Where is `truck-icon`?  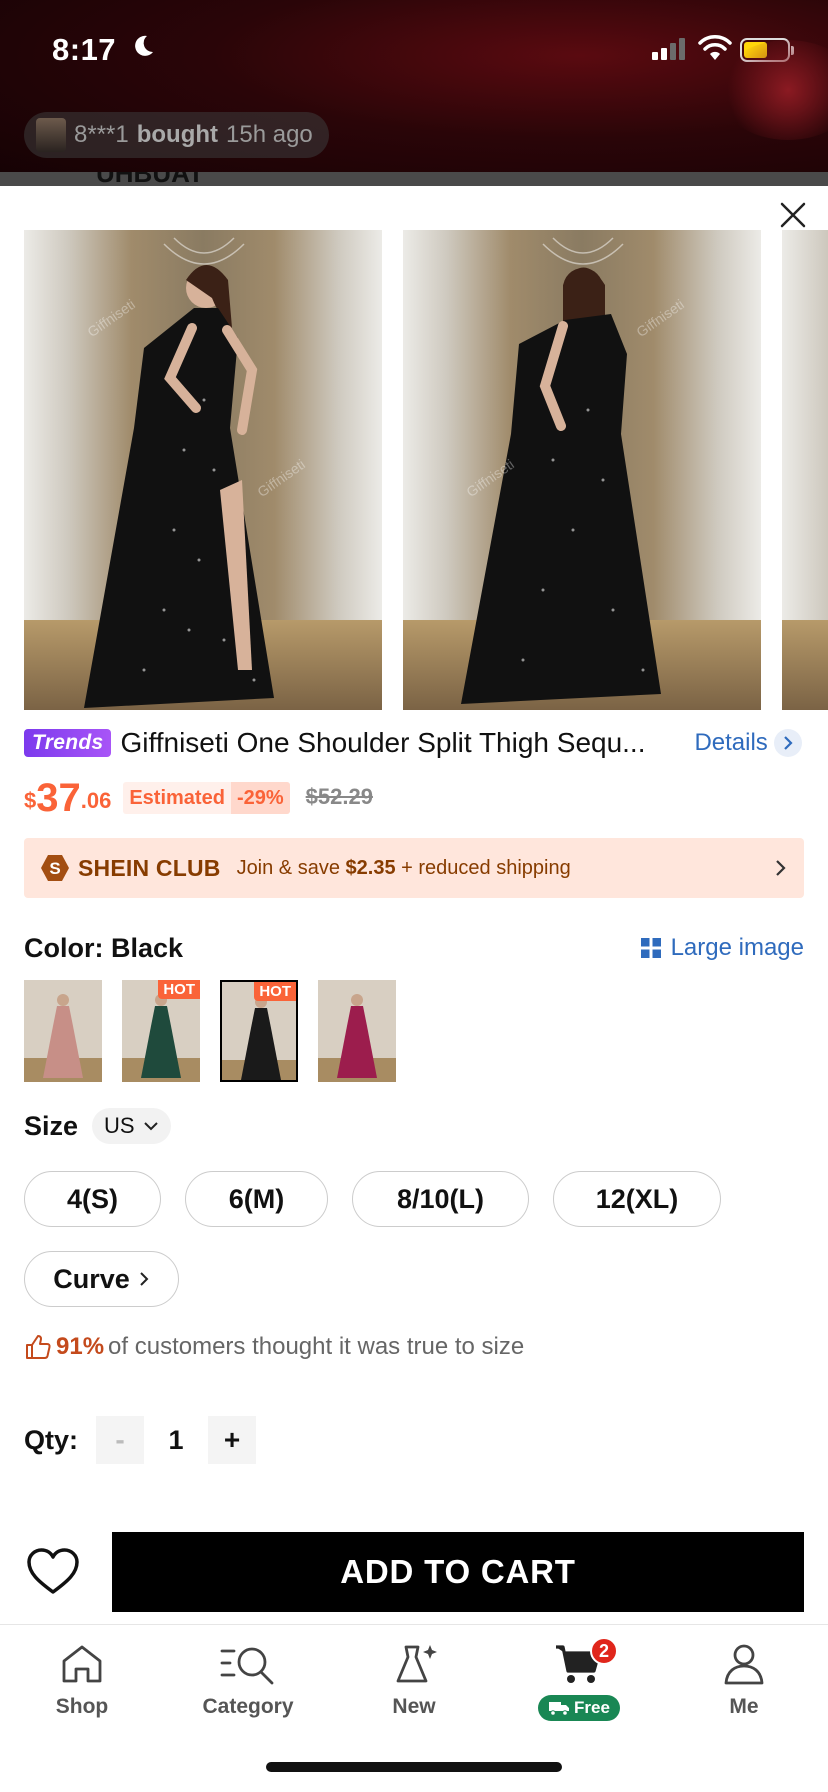
truck-icon is located at coordinates (559, 1709).